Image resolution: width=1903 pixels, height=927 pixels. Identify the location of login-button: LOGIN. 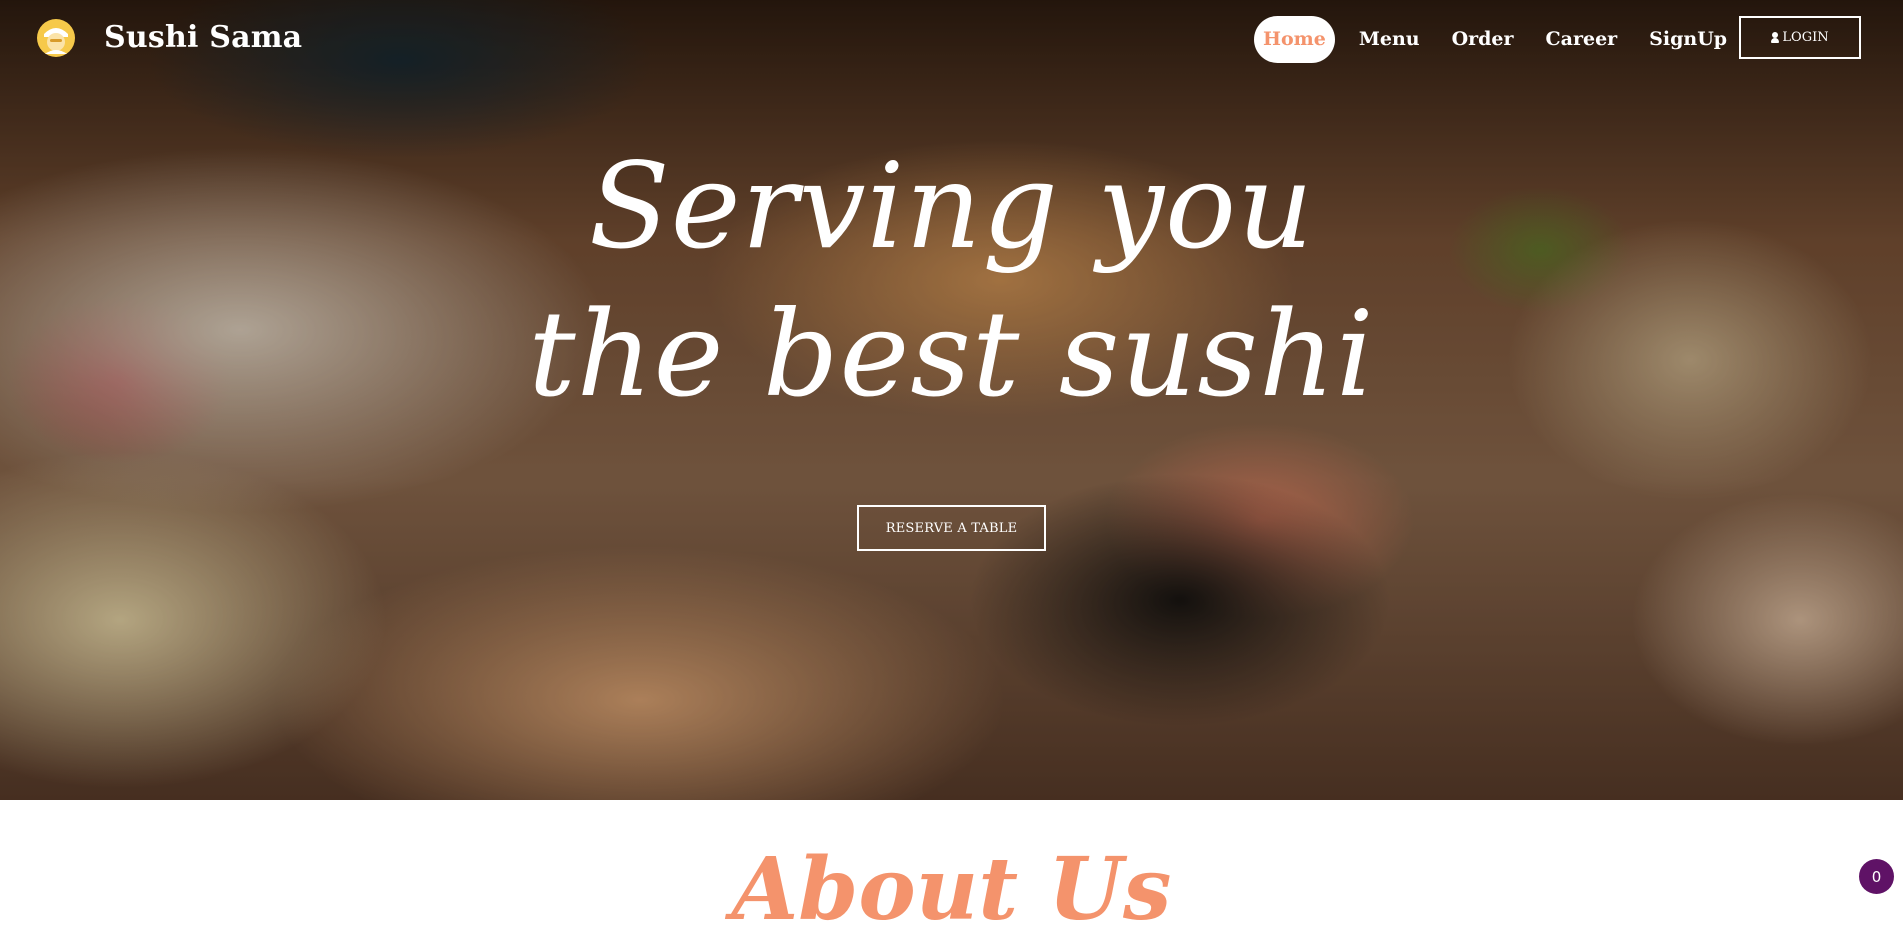
(1800, 37).